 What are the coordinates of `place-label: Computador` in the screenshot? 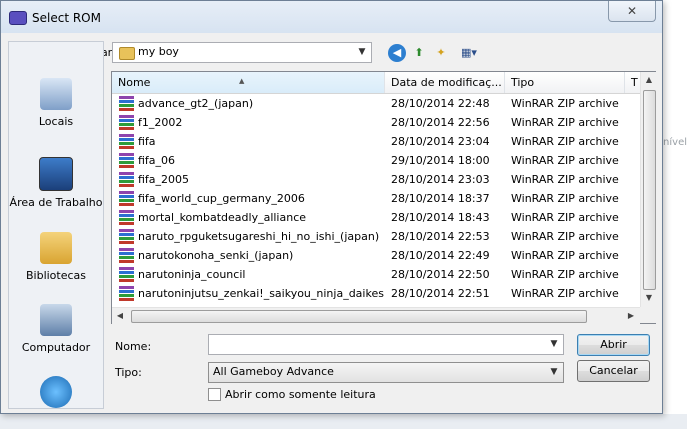 It's located at (56, 347).